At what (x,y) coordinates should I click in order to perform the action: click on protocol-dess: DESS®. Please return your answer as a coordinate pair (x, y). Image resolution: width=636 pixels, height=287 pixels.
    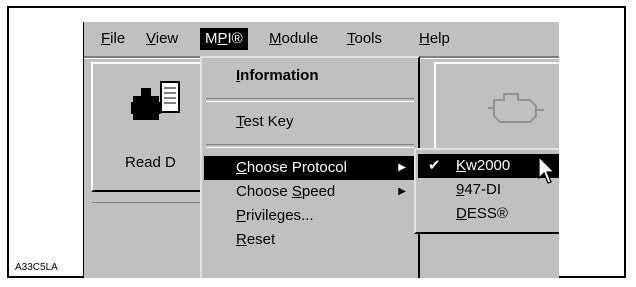
    Looking at the image, I should click on (488, 214).